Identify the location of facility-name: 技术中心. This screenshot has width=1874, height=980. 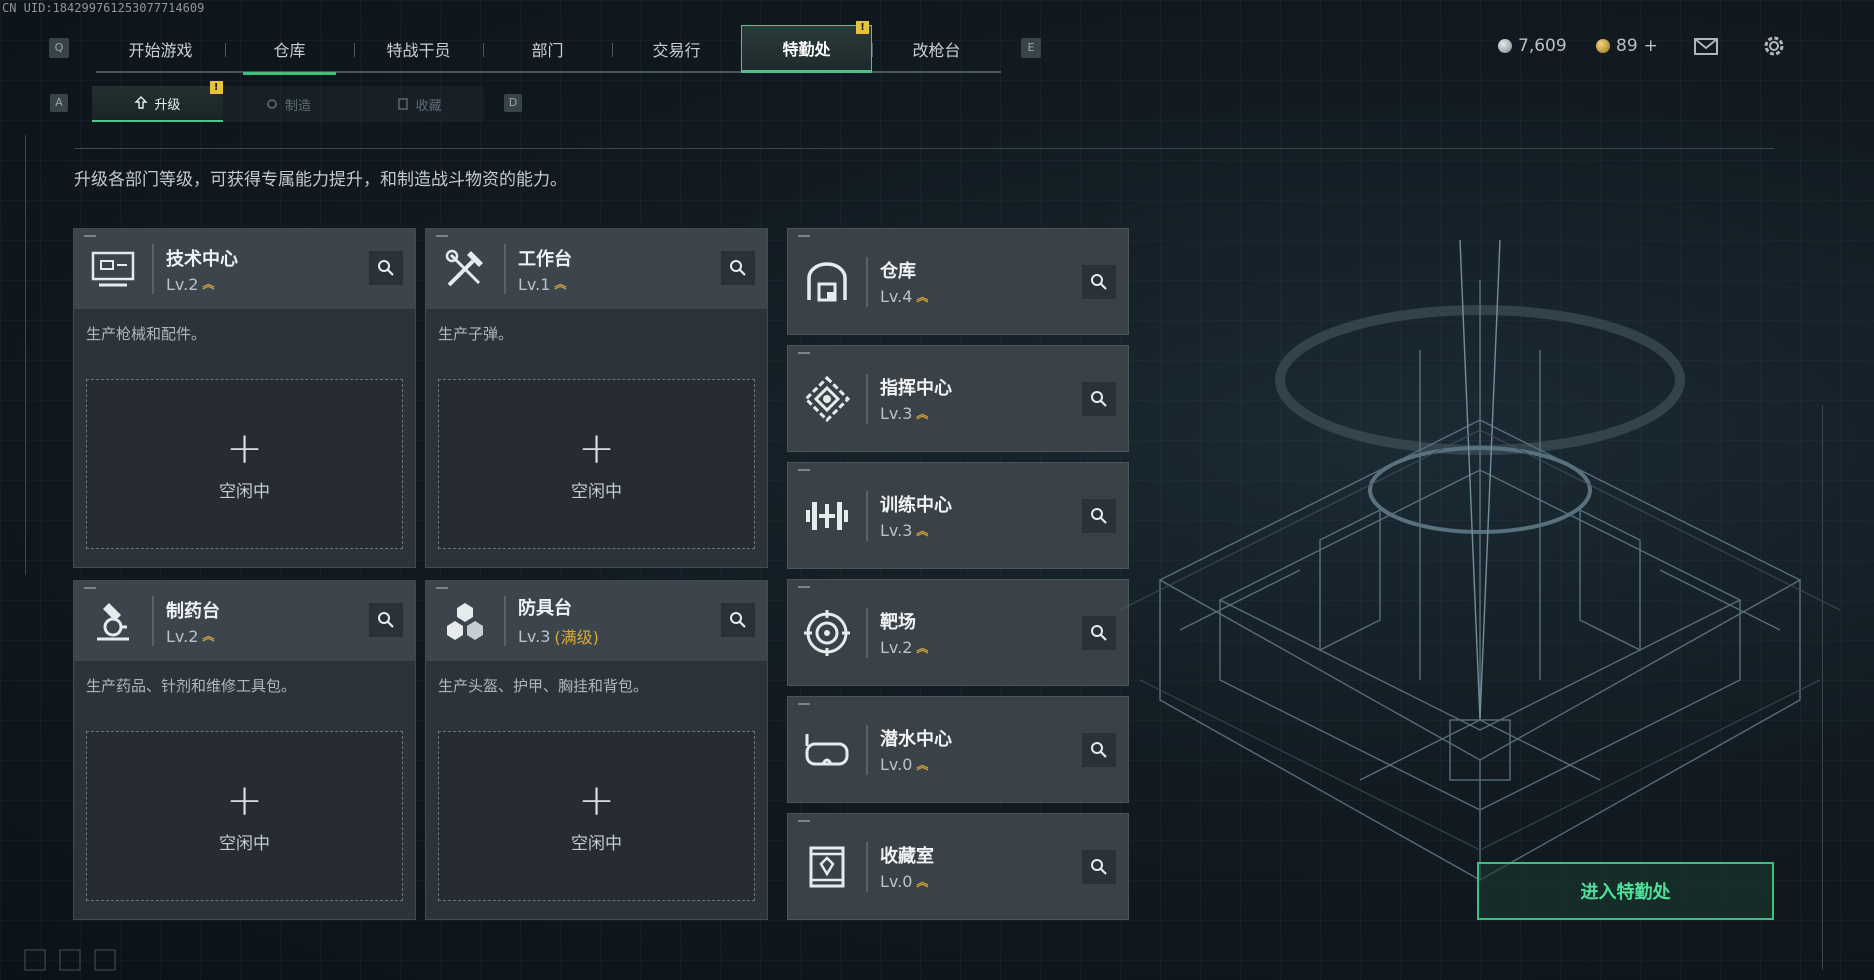
(202, 259).